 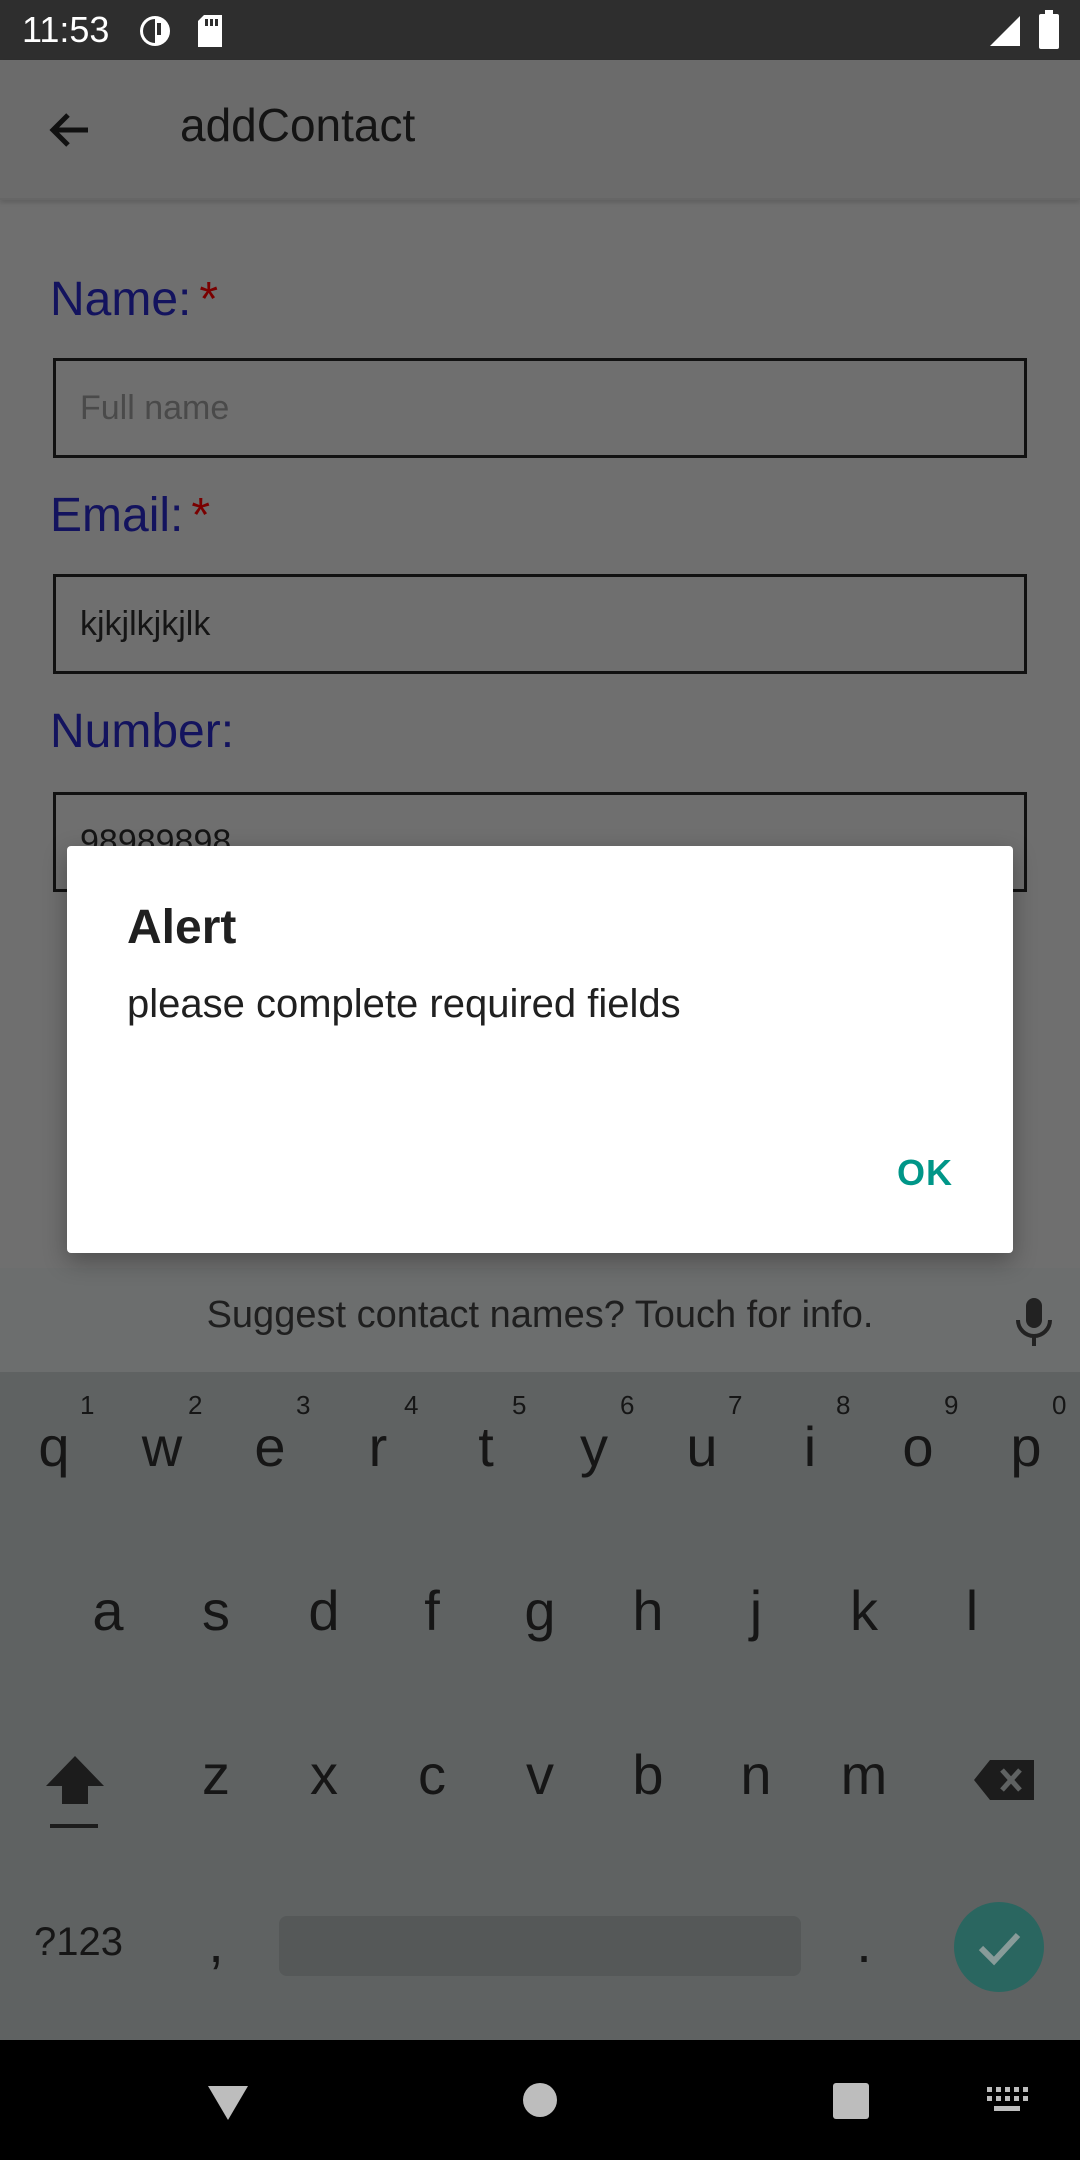 I want to click on name-field: Full name, so click(x=540, y=408).